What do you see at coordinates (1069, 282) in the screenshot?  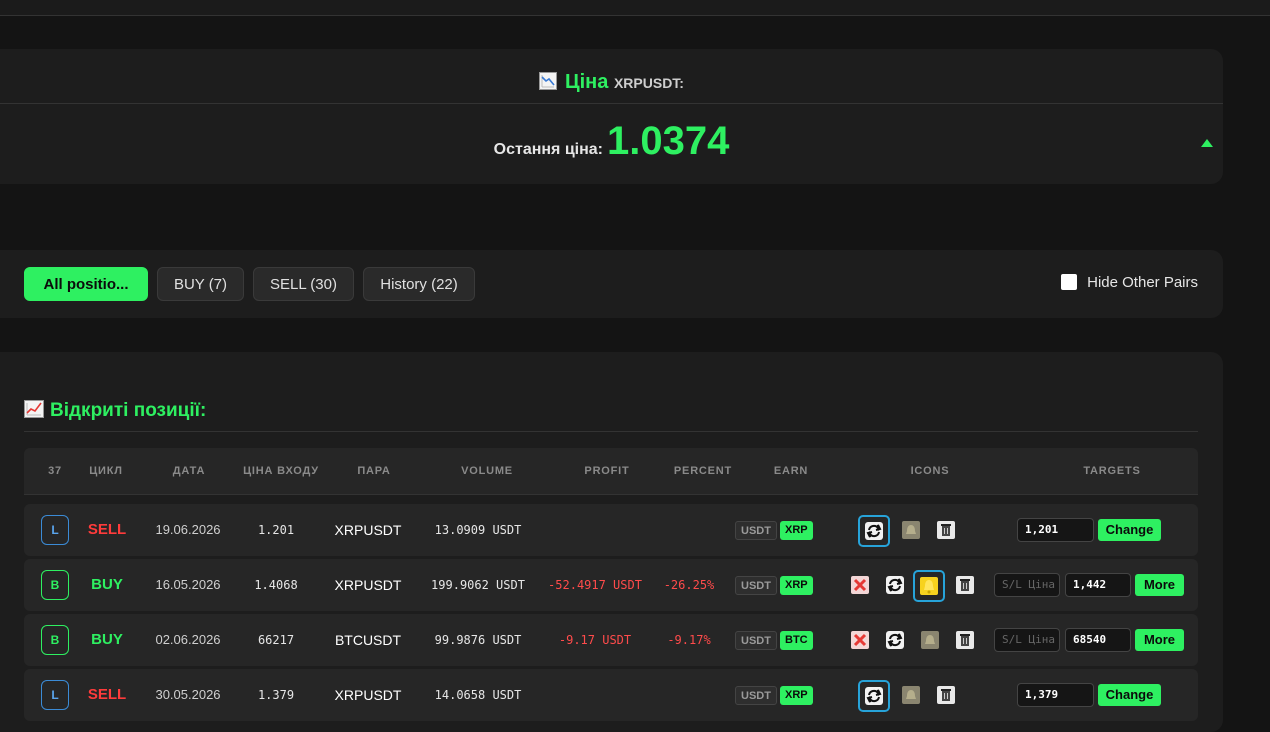 I see `hide-other-pairs-checkbox` at bounding box center [1069, 282].